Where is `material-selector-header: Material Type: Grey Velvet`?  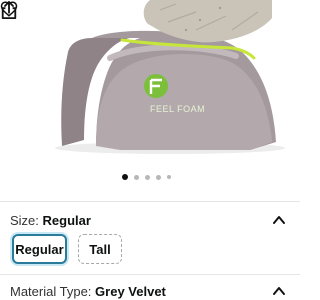 material-selector-header: Material Type: Grey Velvet is located at coordinates (88, 291).